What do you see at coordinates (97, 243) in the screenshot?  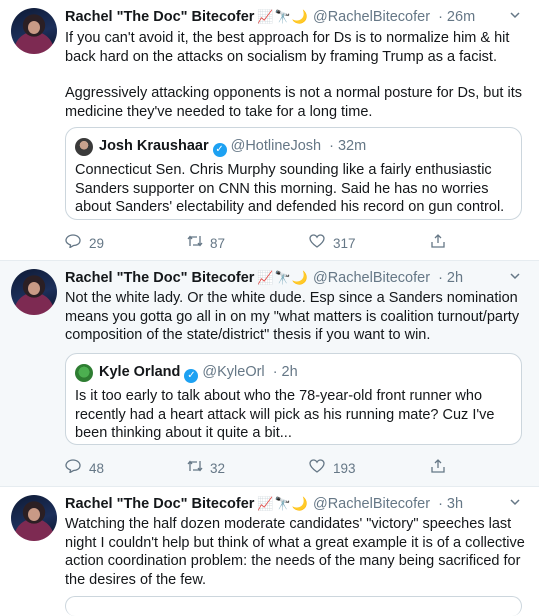 I see `reply-count: 29` at bounding box center [97, 243].